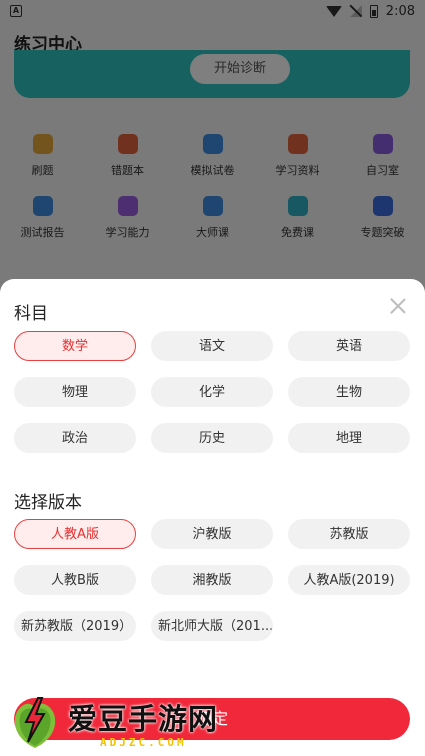  Describe the element at coordinates (48, 503) in the screenshot. I see `edition-section-title: 选择版本` at that location.